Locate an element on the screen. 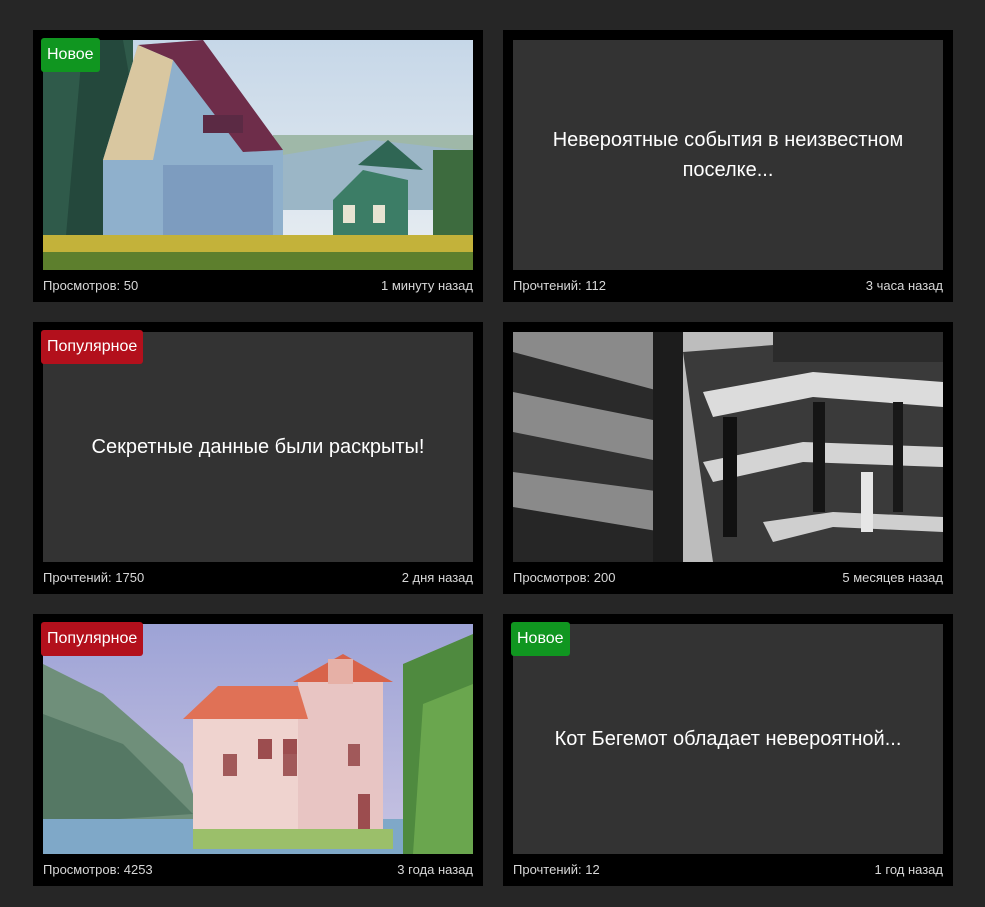  card-meta: Прочтений: 1750 2 дня назад is located at coordinates (258, 578).